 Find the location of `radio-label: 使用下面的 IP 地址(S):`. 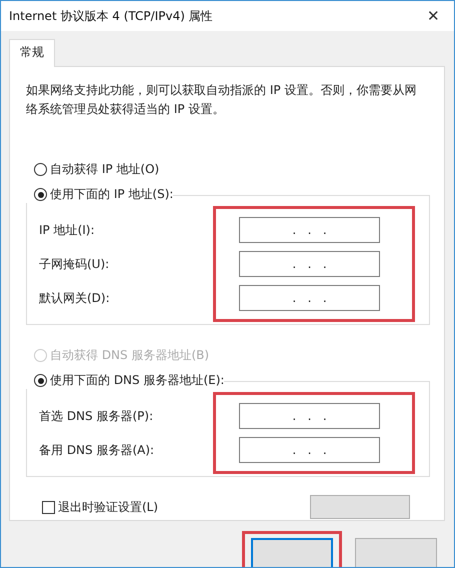

radio-label: 使用下面的 IP 地址(S): is located at coordinates (112, 194).